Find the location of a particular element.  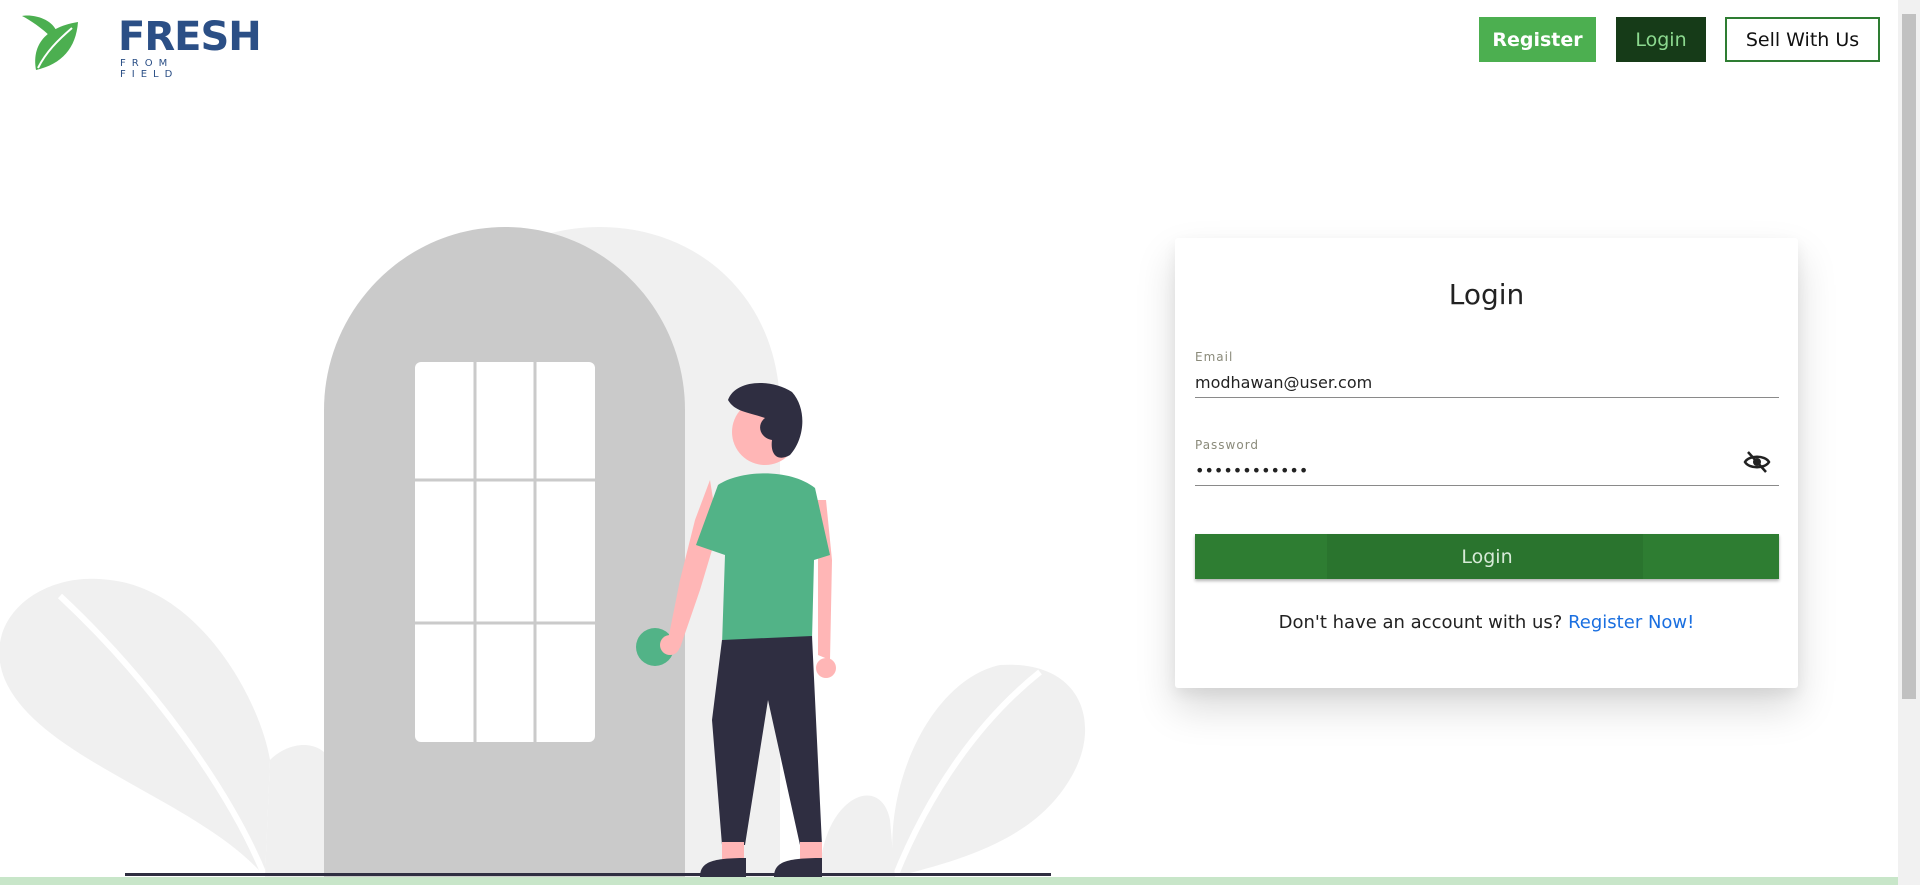

brand-logo: FRESH FROM FIELD is located at coordinates (142, 44).